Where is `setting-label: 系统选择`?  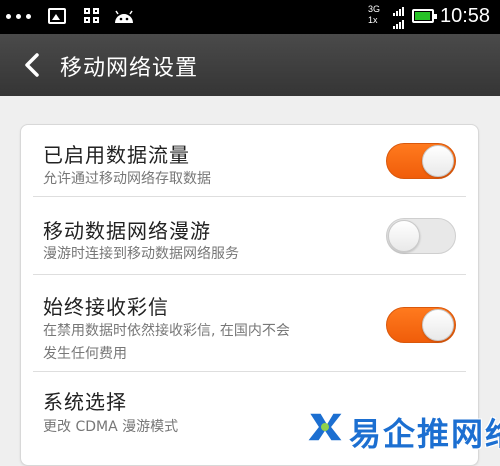
setting-label: 系统选择 is located at coordinates (85, 402).